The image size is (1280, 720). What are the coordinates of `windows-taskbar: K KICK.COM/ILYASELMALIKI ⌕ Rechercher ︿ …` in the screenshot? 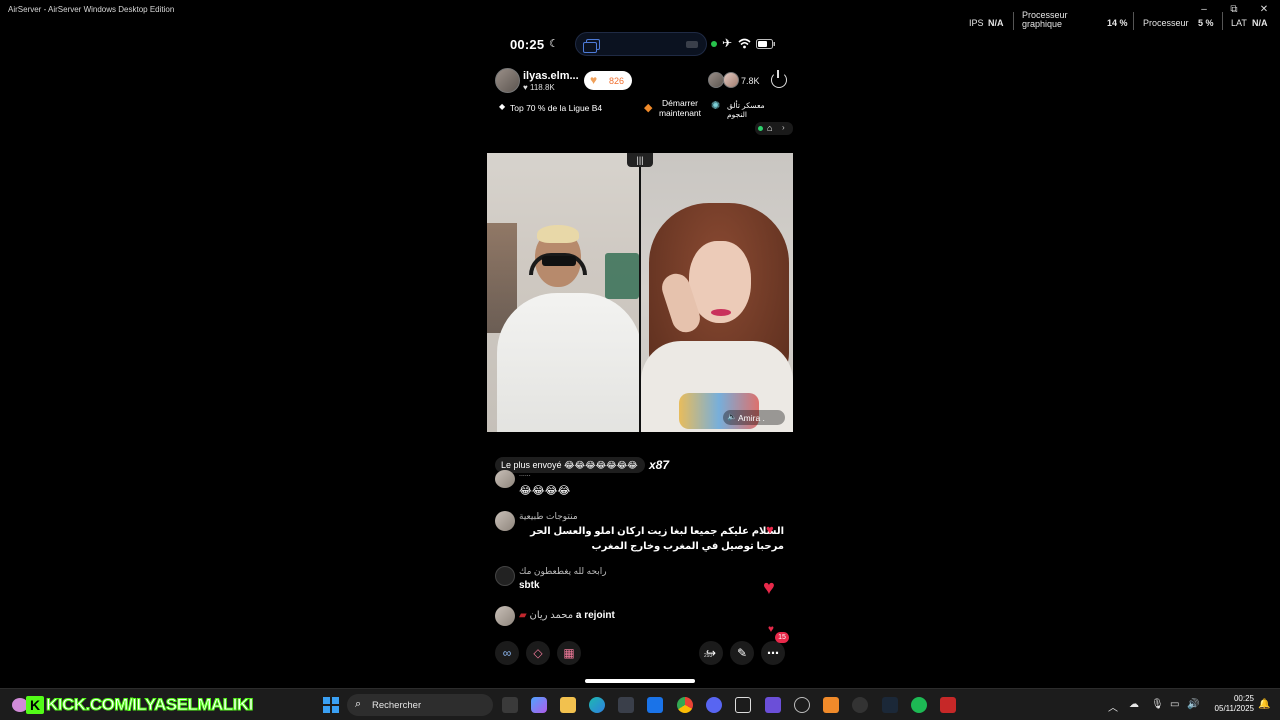 It's located at (640, 704).